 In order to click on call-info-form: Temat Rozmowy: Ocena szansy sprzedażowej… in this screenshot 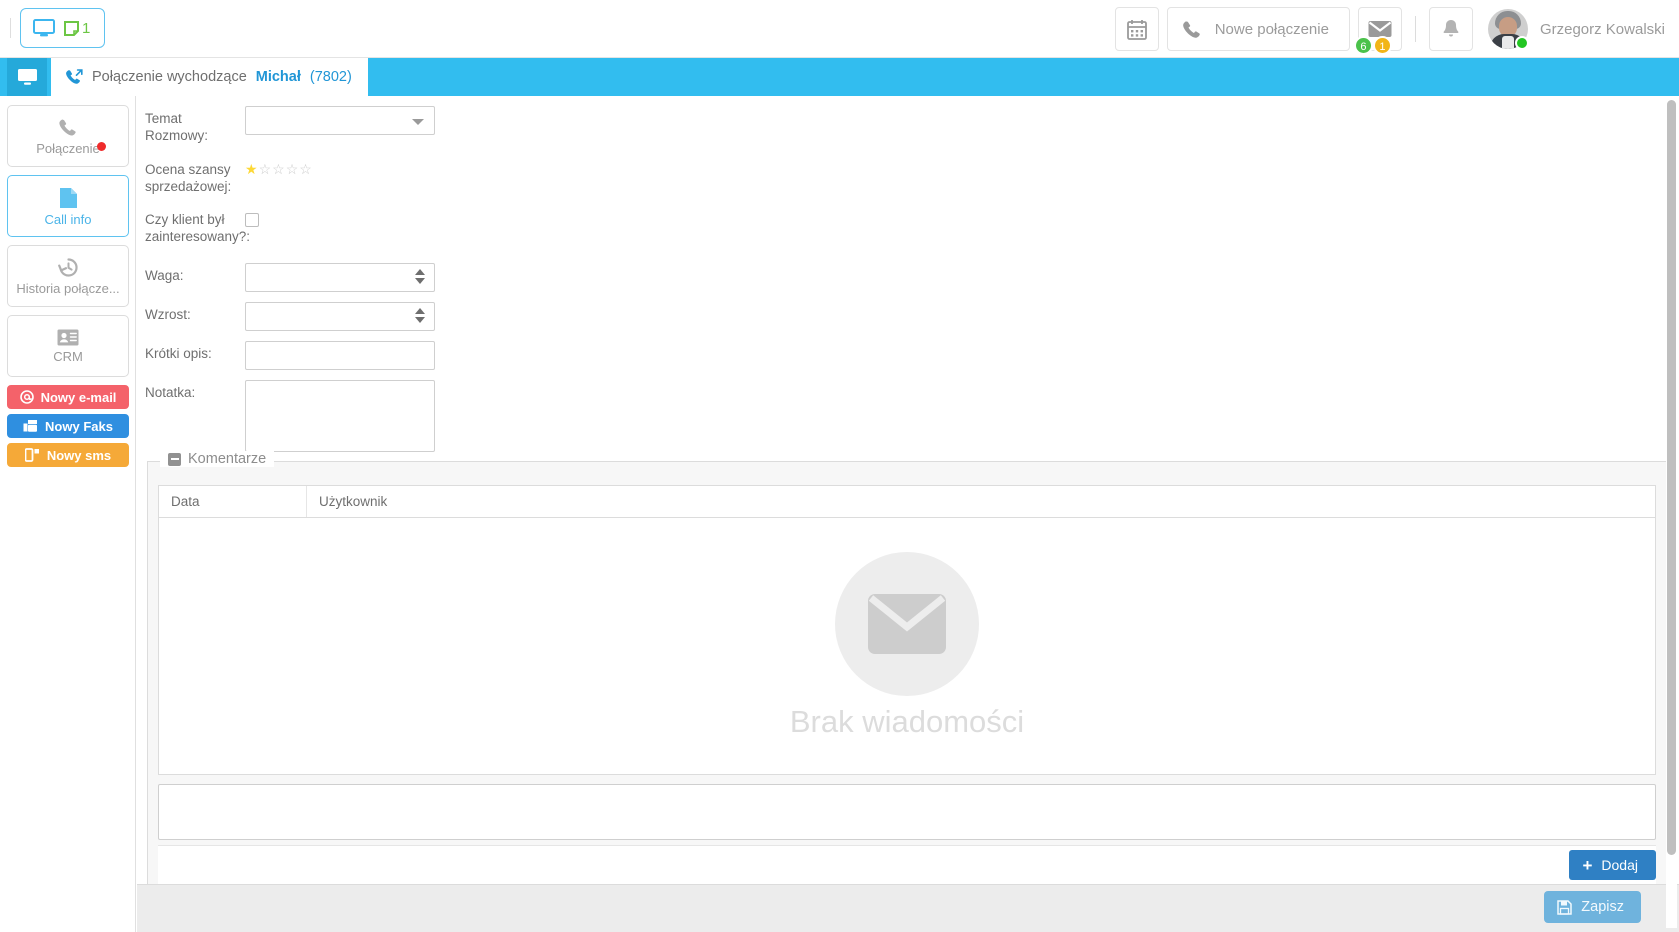, I will do `click(385, 282)`.